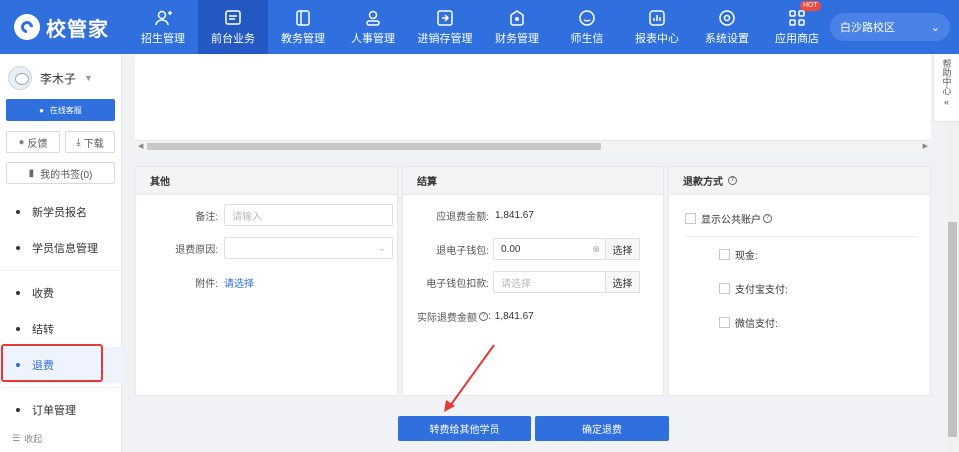 This screenshot has width=959, height=452. I want to click on due-amount-value: 1,841.67, so click(514, 215).